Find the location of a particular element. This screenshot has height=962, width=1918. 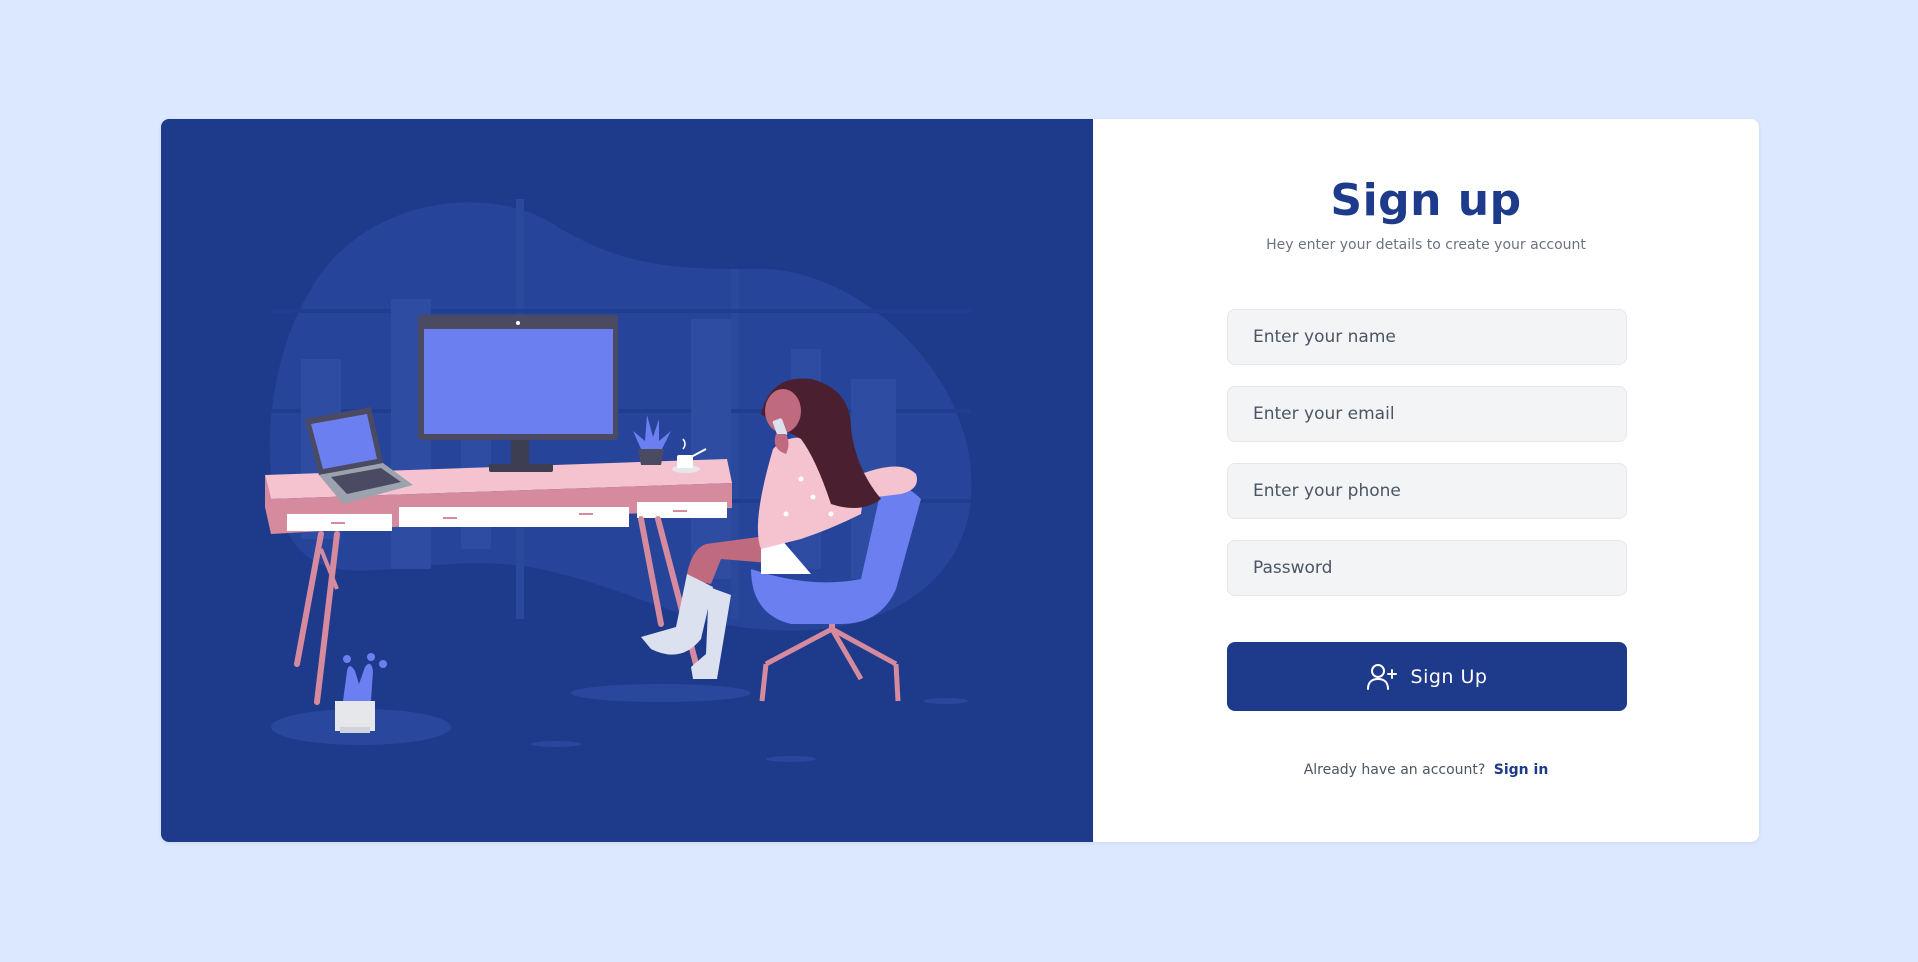

name-input is located at coordinates (1427, 337).